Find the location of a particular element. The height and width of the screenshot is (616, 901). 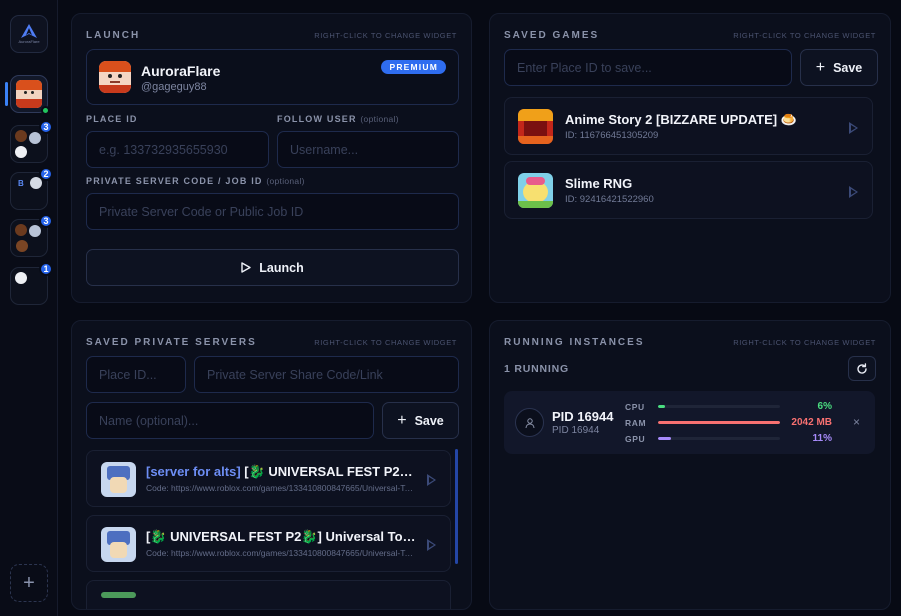

active-account-indicator is located at coordinates (6, 94).